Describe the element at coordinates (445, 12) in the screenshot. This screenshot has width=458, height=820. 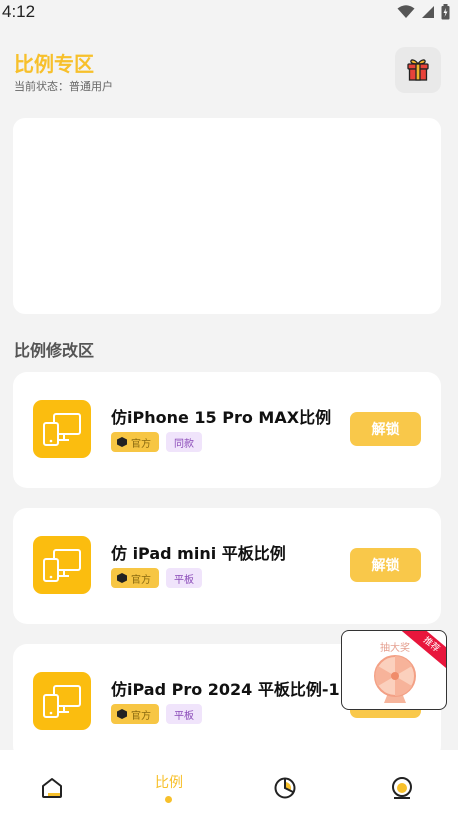
I see `battery-icon` at that location.